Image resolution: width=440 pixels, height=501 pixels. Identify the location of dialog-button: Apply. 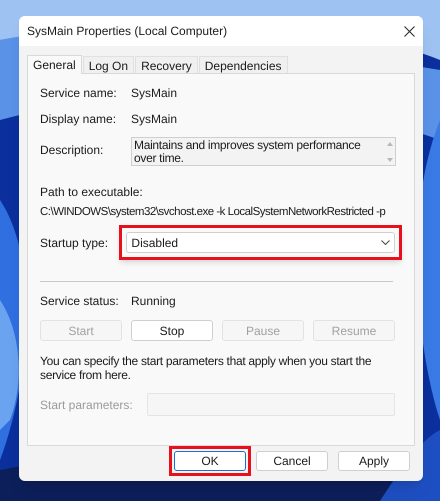
(374, 461).